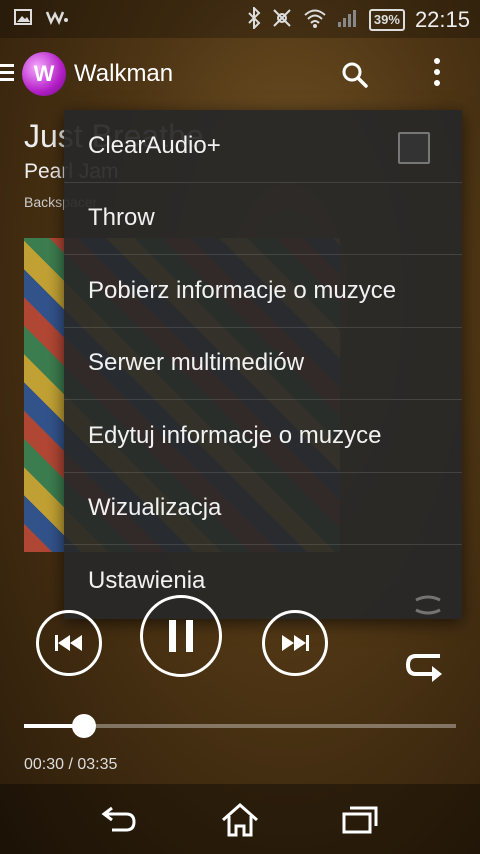  What do you see at coordinates (428, 607) in the screenshot?
I see `shuffle-icon` at bounding box center [428, 607].